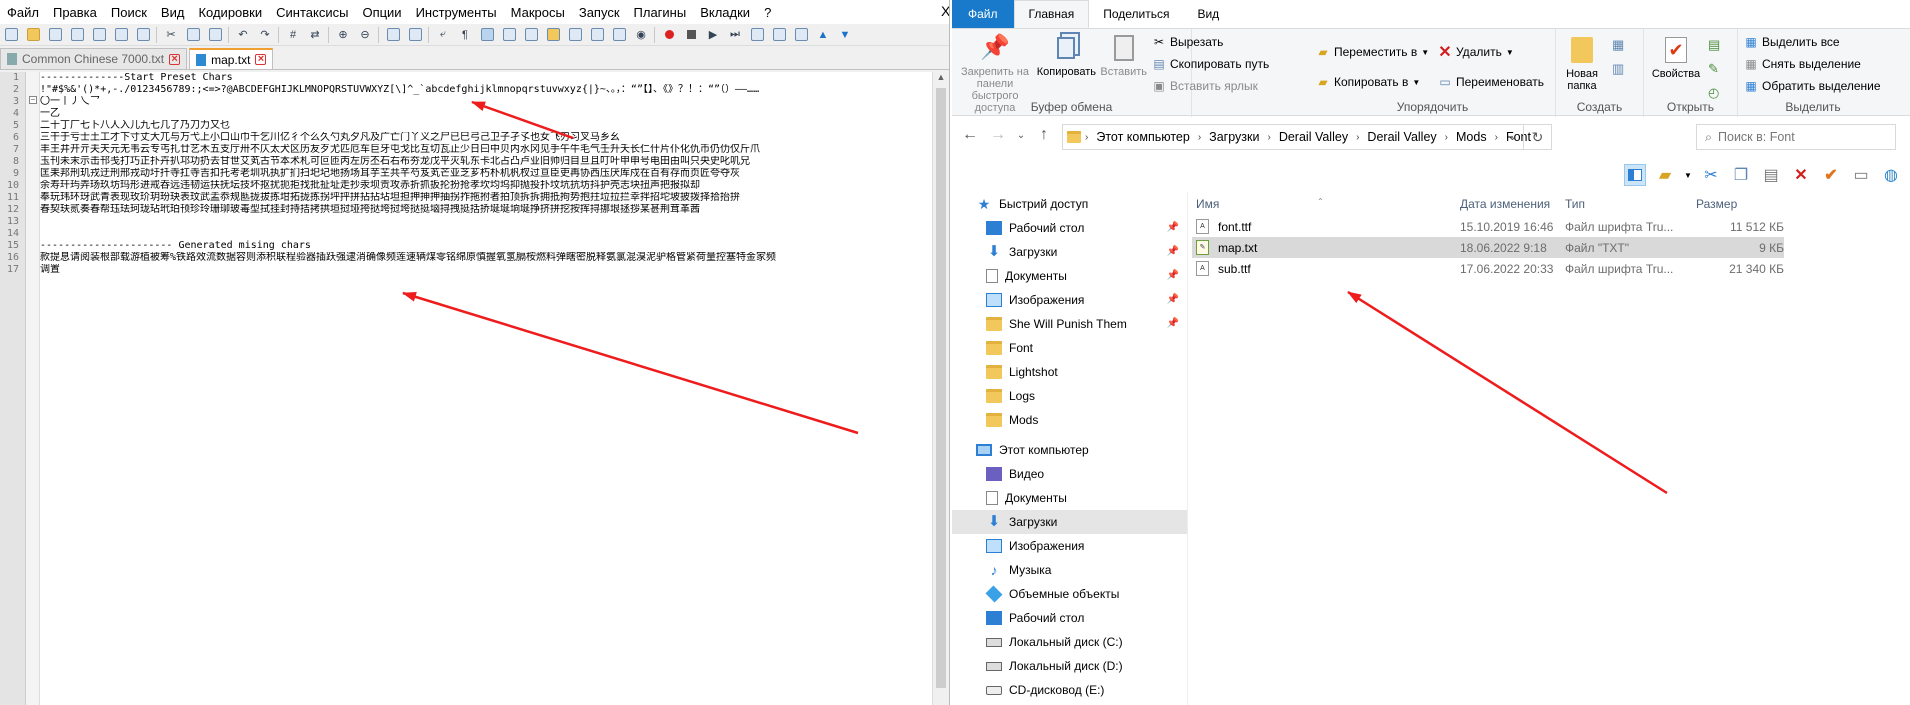  Describe the element at coordinates (1575, 204) in the screenshot. I see `column-type: Тип` at that location.